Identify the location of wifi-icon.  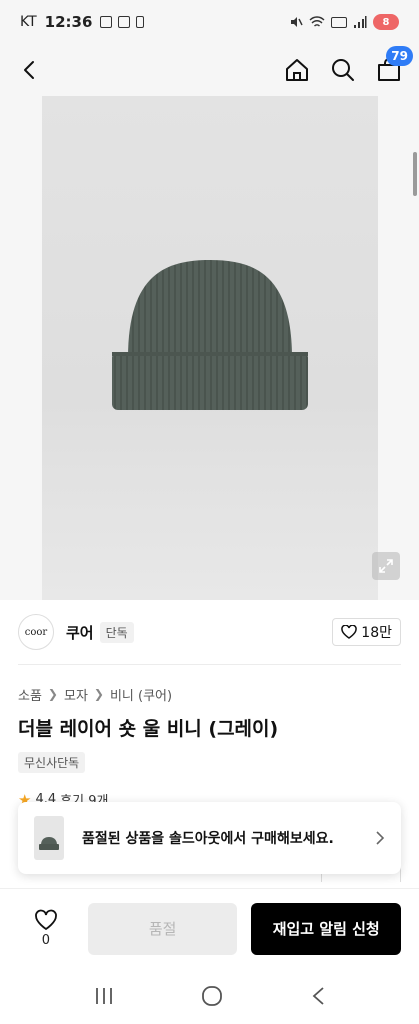
(317, 21).